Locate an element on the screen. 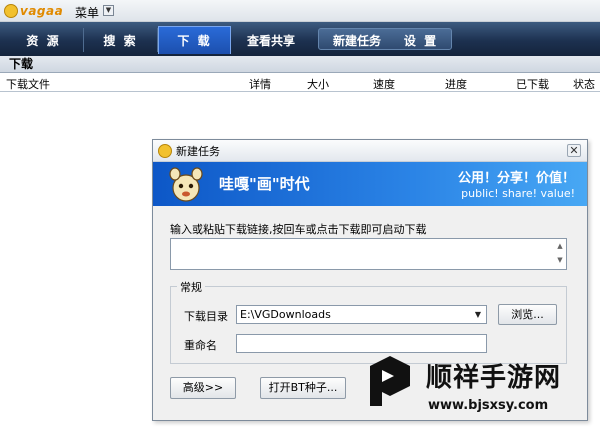 Image resolution: width=600 pixels, height=434 pixels. title-bar: vagaa 菜单 ▼ is located at coordinates (300, 11).